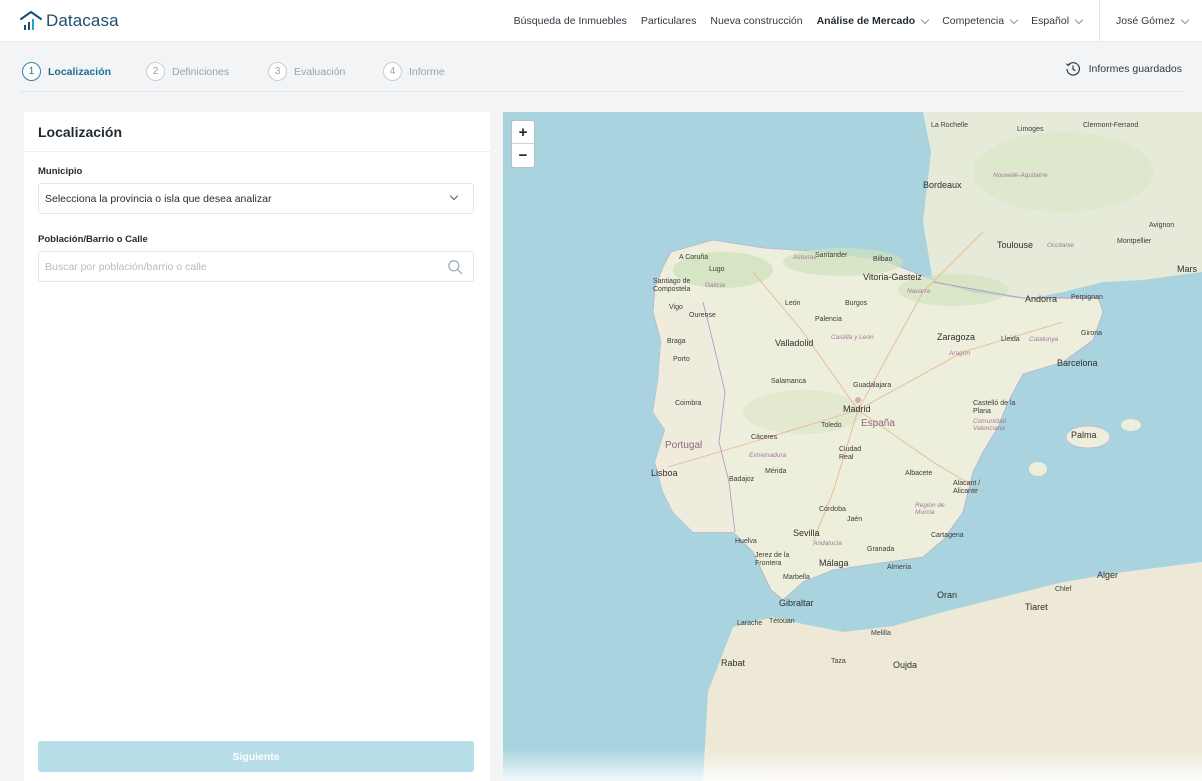 The image size is (1202, 781). Describe the element at coordinates (796, 577) in the screenshot. I see `map-label: Marbella` at that location.